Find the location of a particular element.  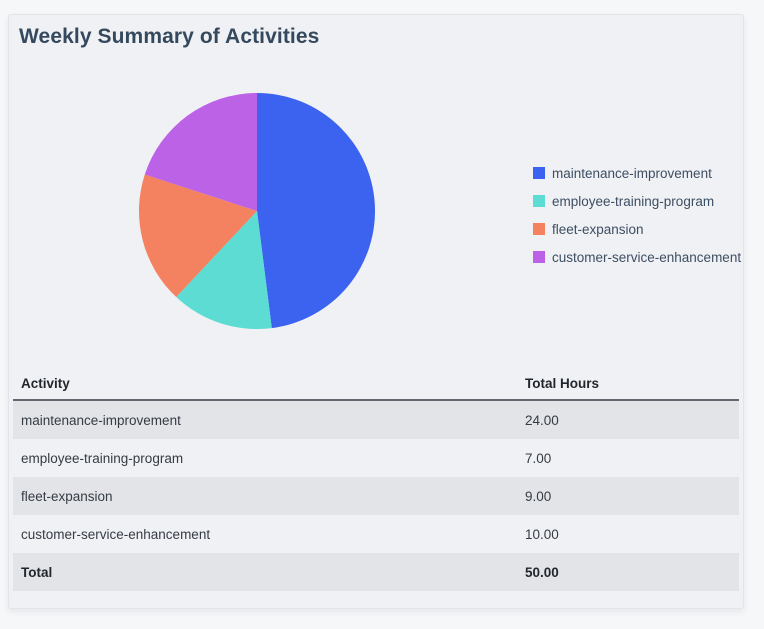

table-row: employee-training-program 7.00 is located at coordinates (376, 458).